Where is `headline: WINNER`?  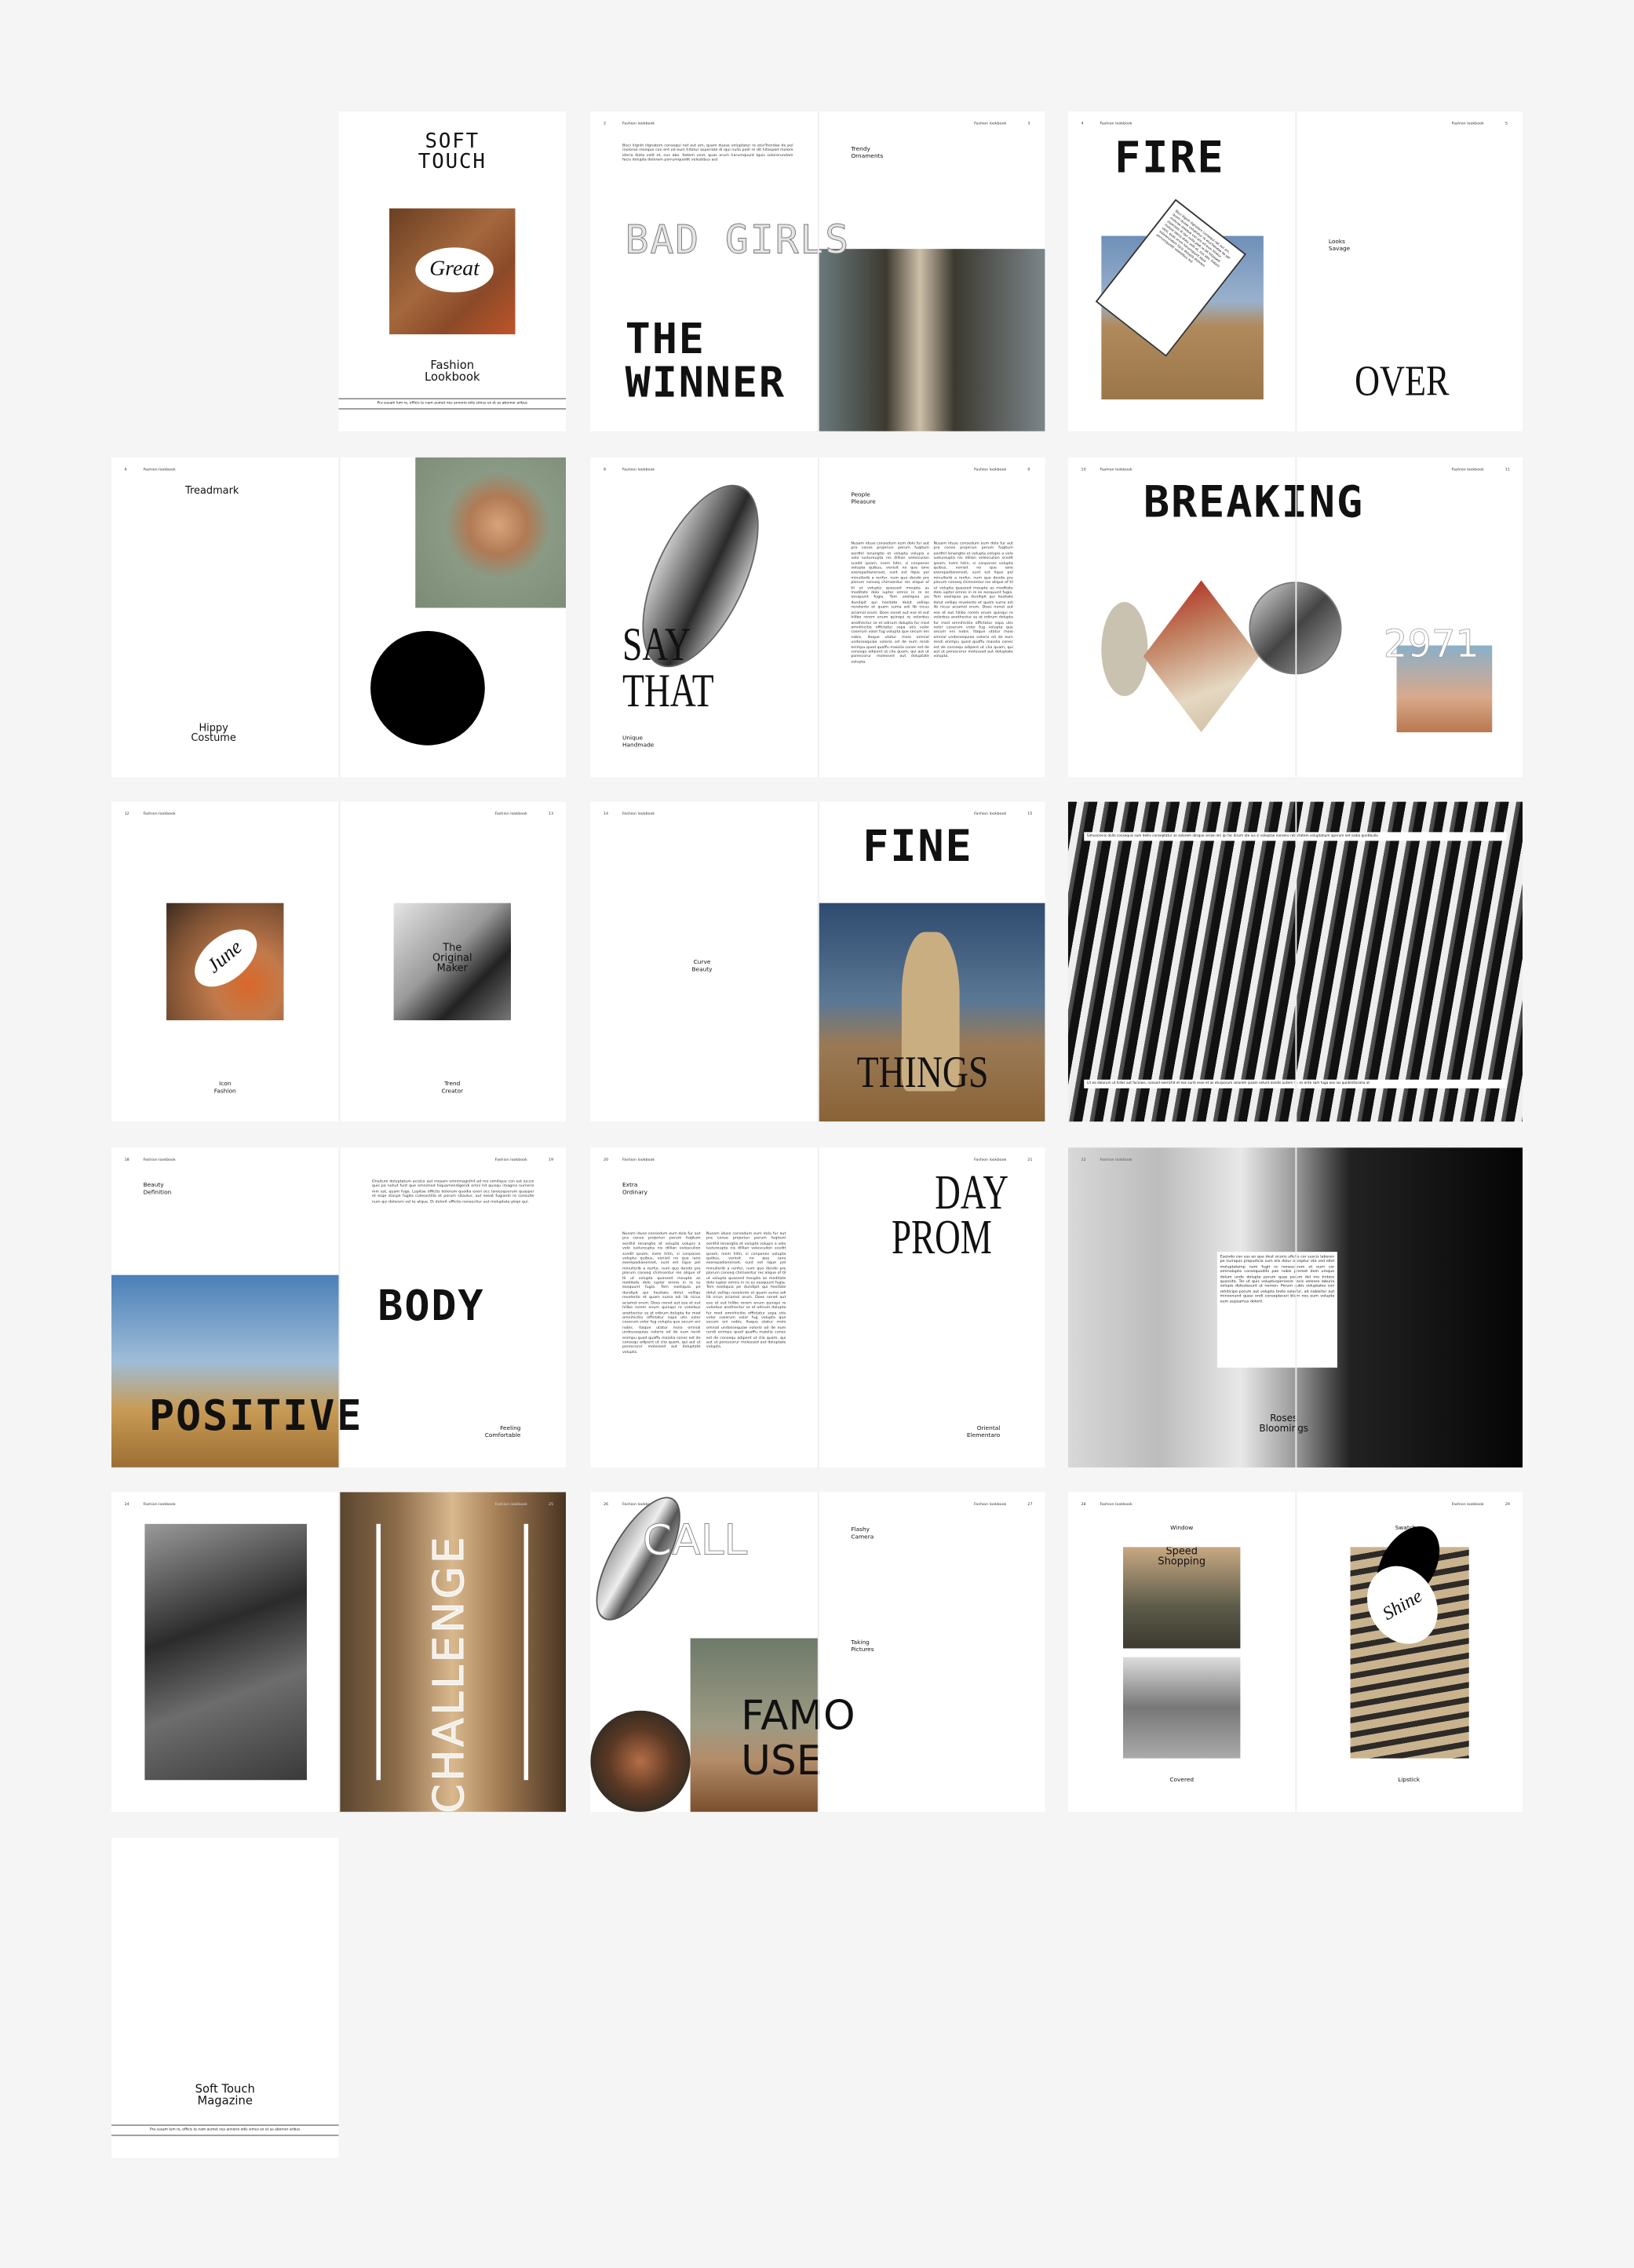
headline: WINNER is located at coordinates (706, 382).